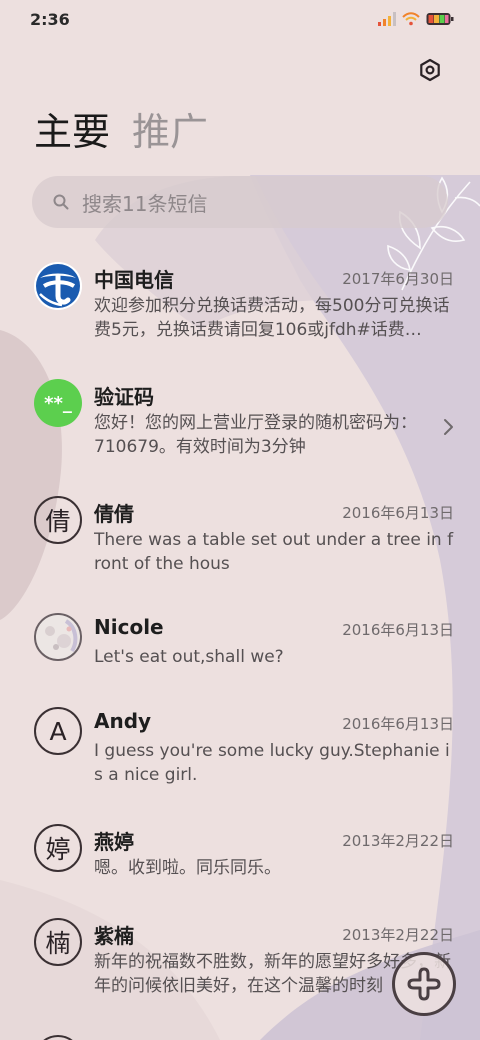  What do you see at coordinates (240, 848) in the screenshot?
I see `conversation-item-yanting: 婷 燕婷 2013年2月22日 嗯。收到啦。同乐同乐。` at bounding box center [240, 848].